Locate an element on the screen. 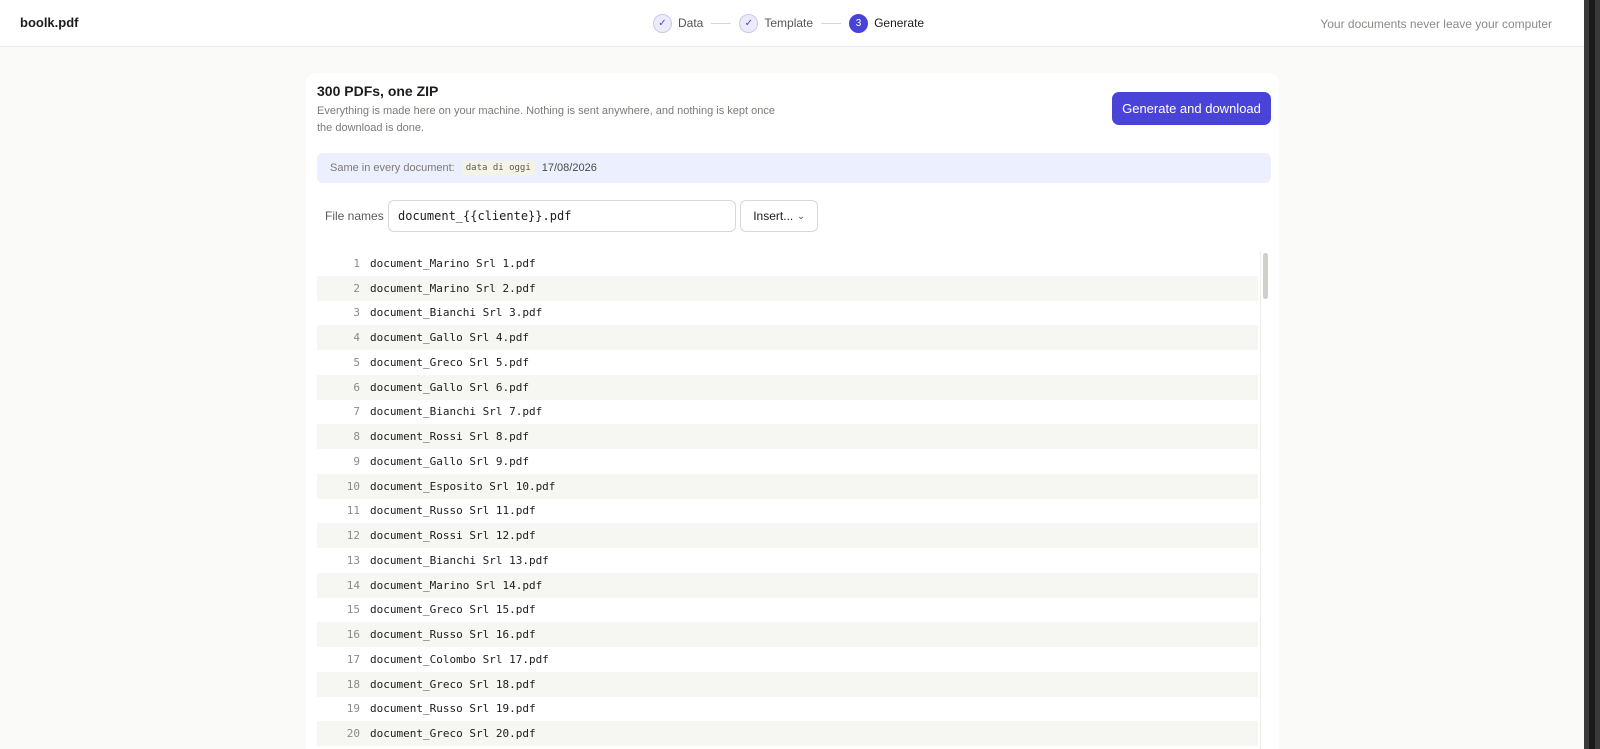 The height and width of the screenshot is (749, 1600). list-item: 4 document_Gallo Srl 4.pdf is located at coordinates (787, 337).